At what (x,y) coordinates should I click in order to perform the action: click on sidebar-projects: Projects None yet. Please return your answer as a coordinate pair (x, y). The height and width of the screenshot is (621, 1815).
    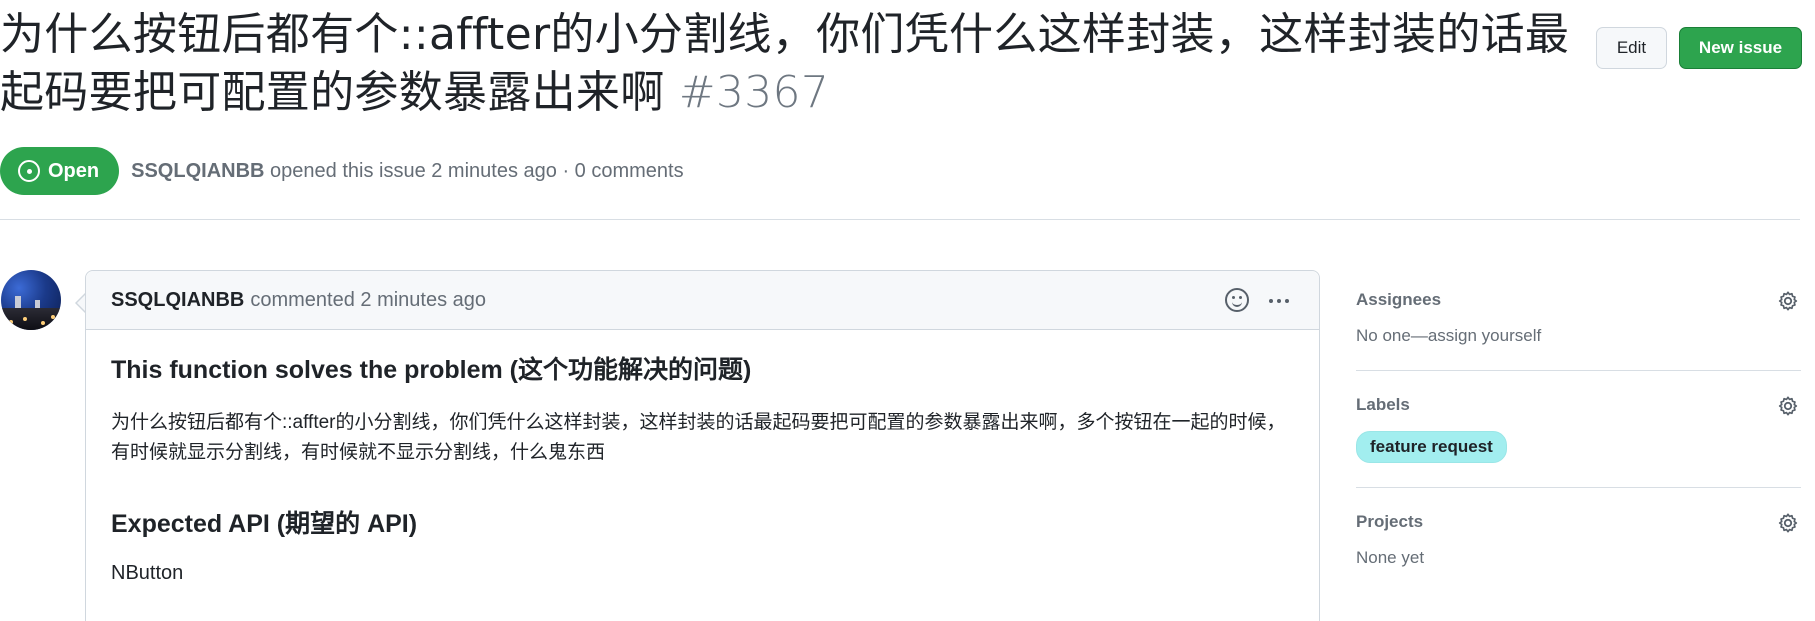
    Looking at the image, I should click on (1578, 552).